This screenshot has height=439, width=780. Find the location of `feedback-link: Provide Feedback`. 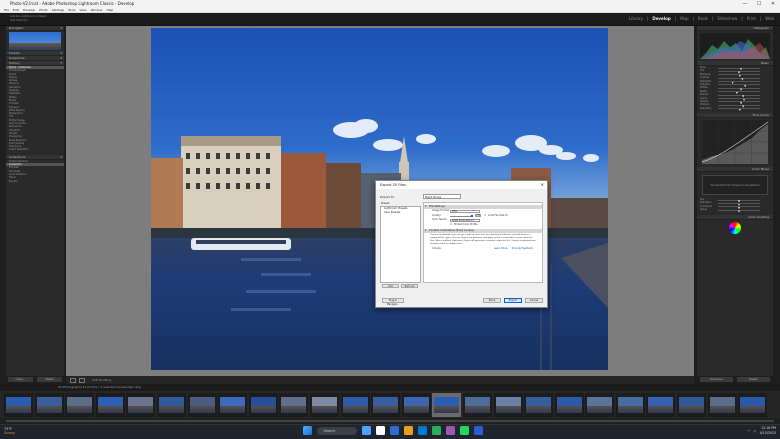

feedback-link: Provide Feedback is located at coordinates (522, 249).